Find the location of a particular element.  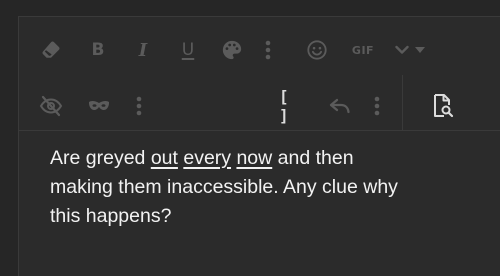

palette-icon is located at coordinates (232, 50).